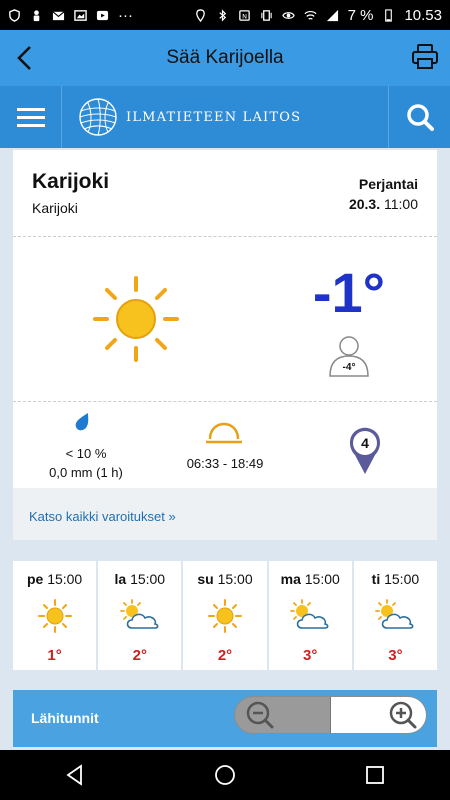 This screenshot has width=450, height=800. I want to click on forecast-item: ma 15:00 3°, so click(310, 615).